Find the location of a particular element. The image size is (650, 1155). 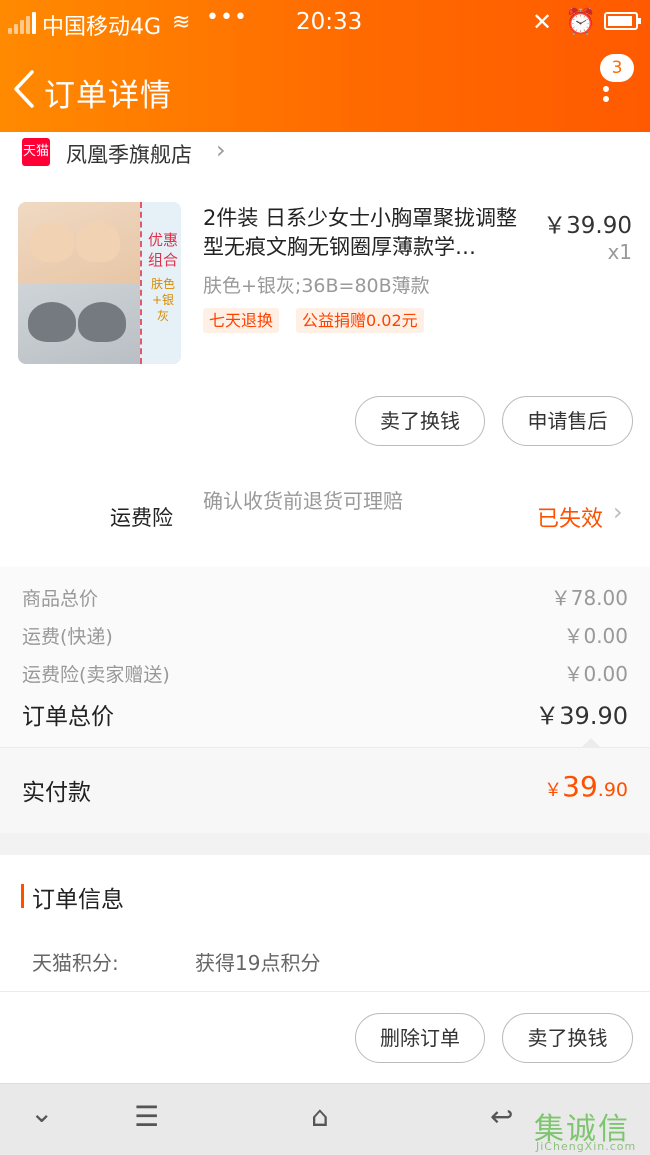

order-total-value: ￥39.90 is located at coordinates (581, 716).